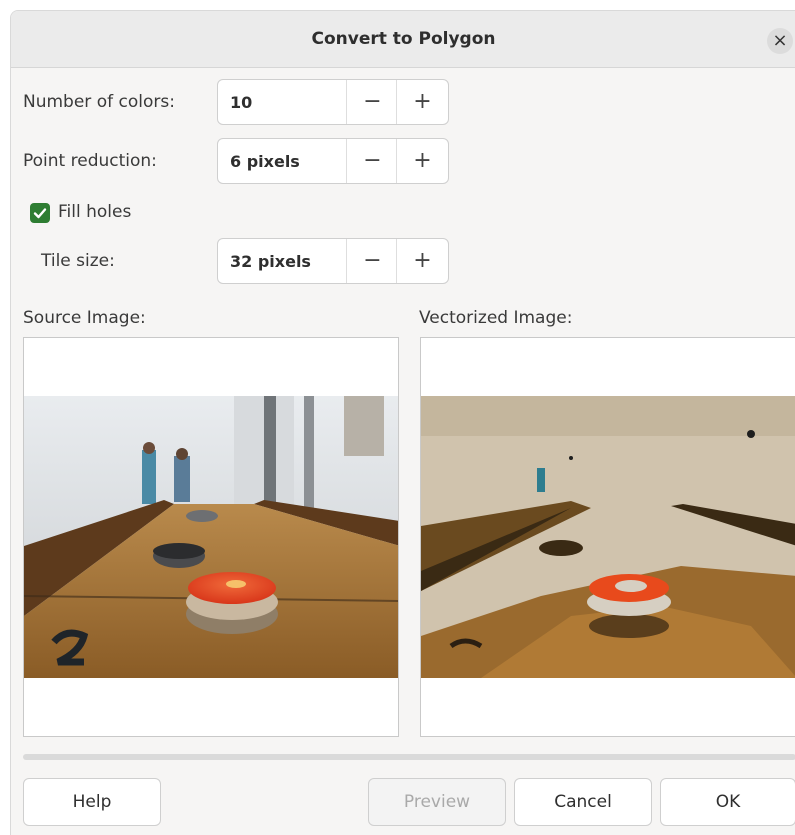  I want to click on title-bar: Convert to Polygon ×, so click(403, 39).